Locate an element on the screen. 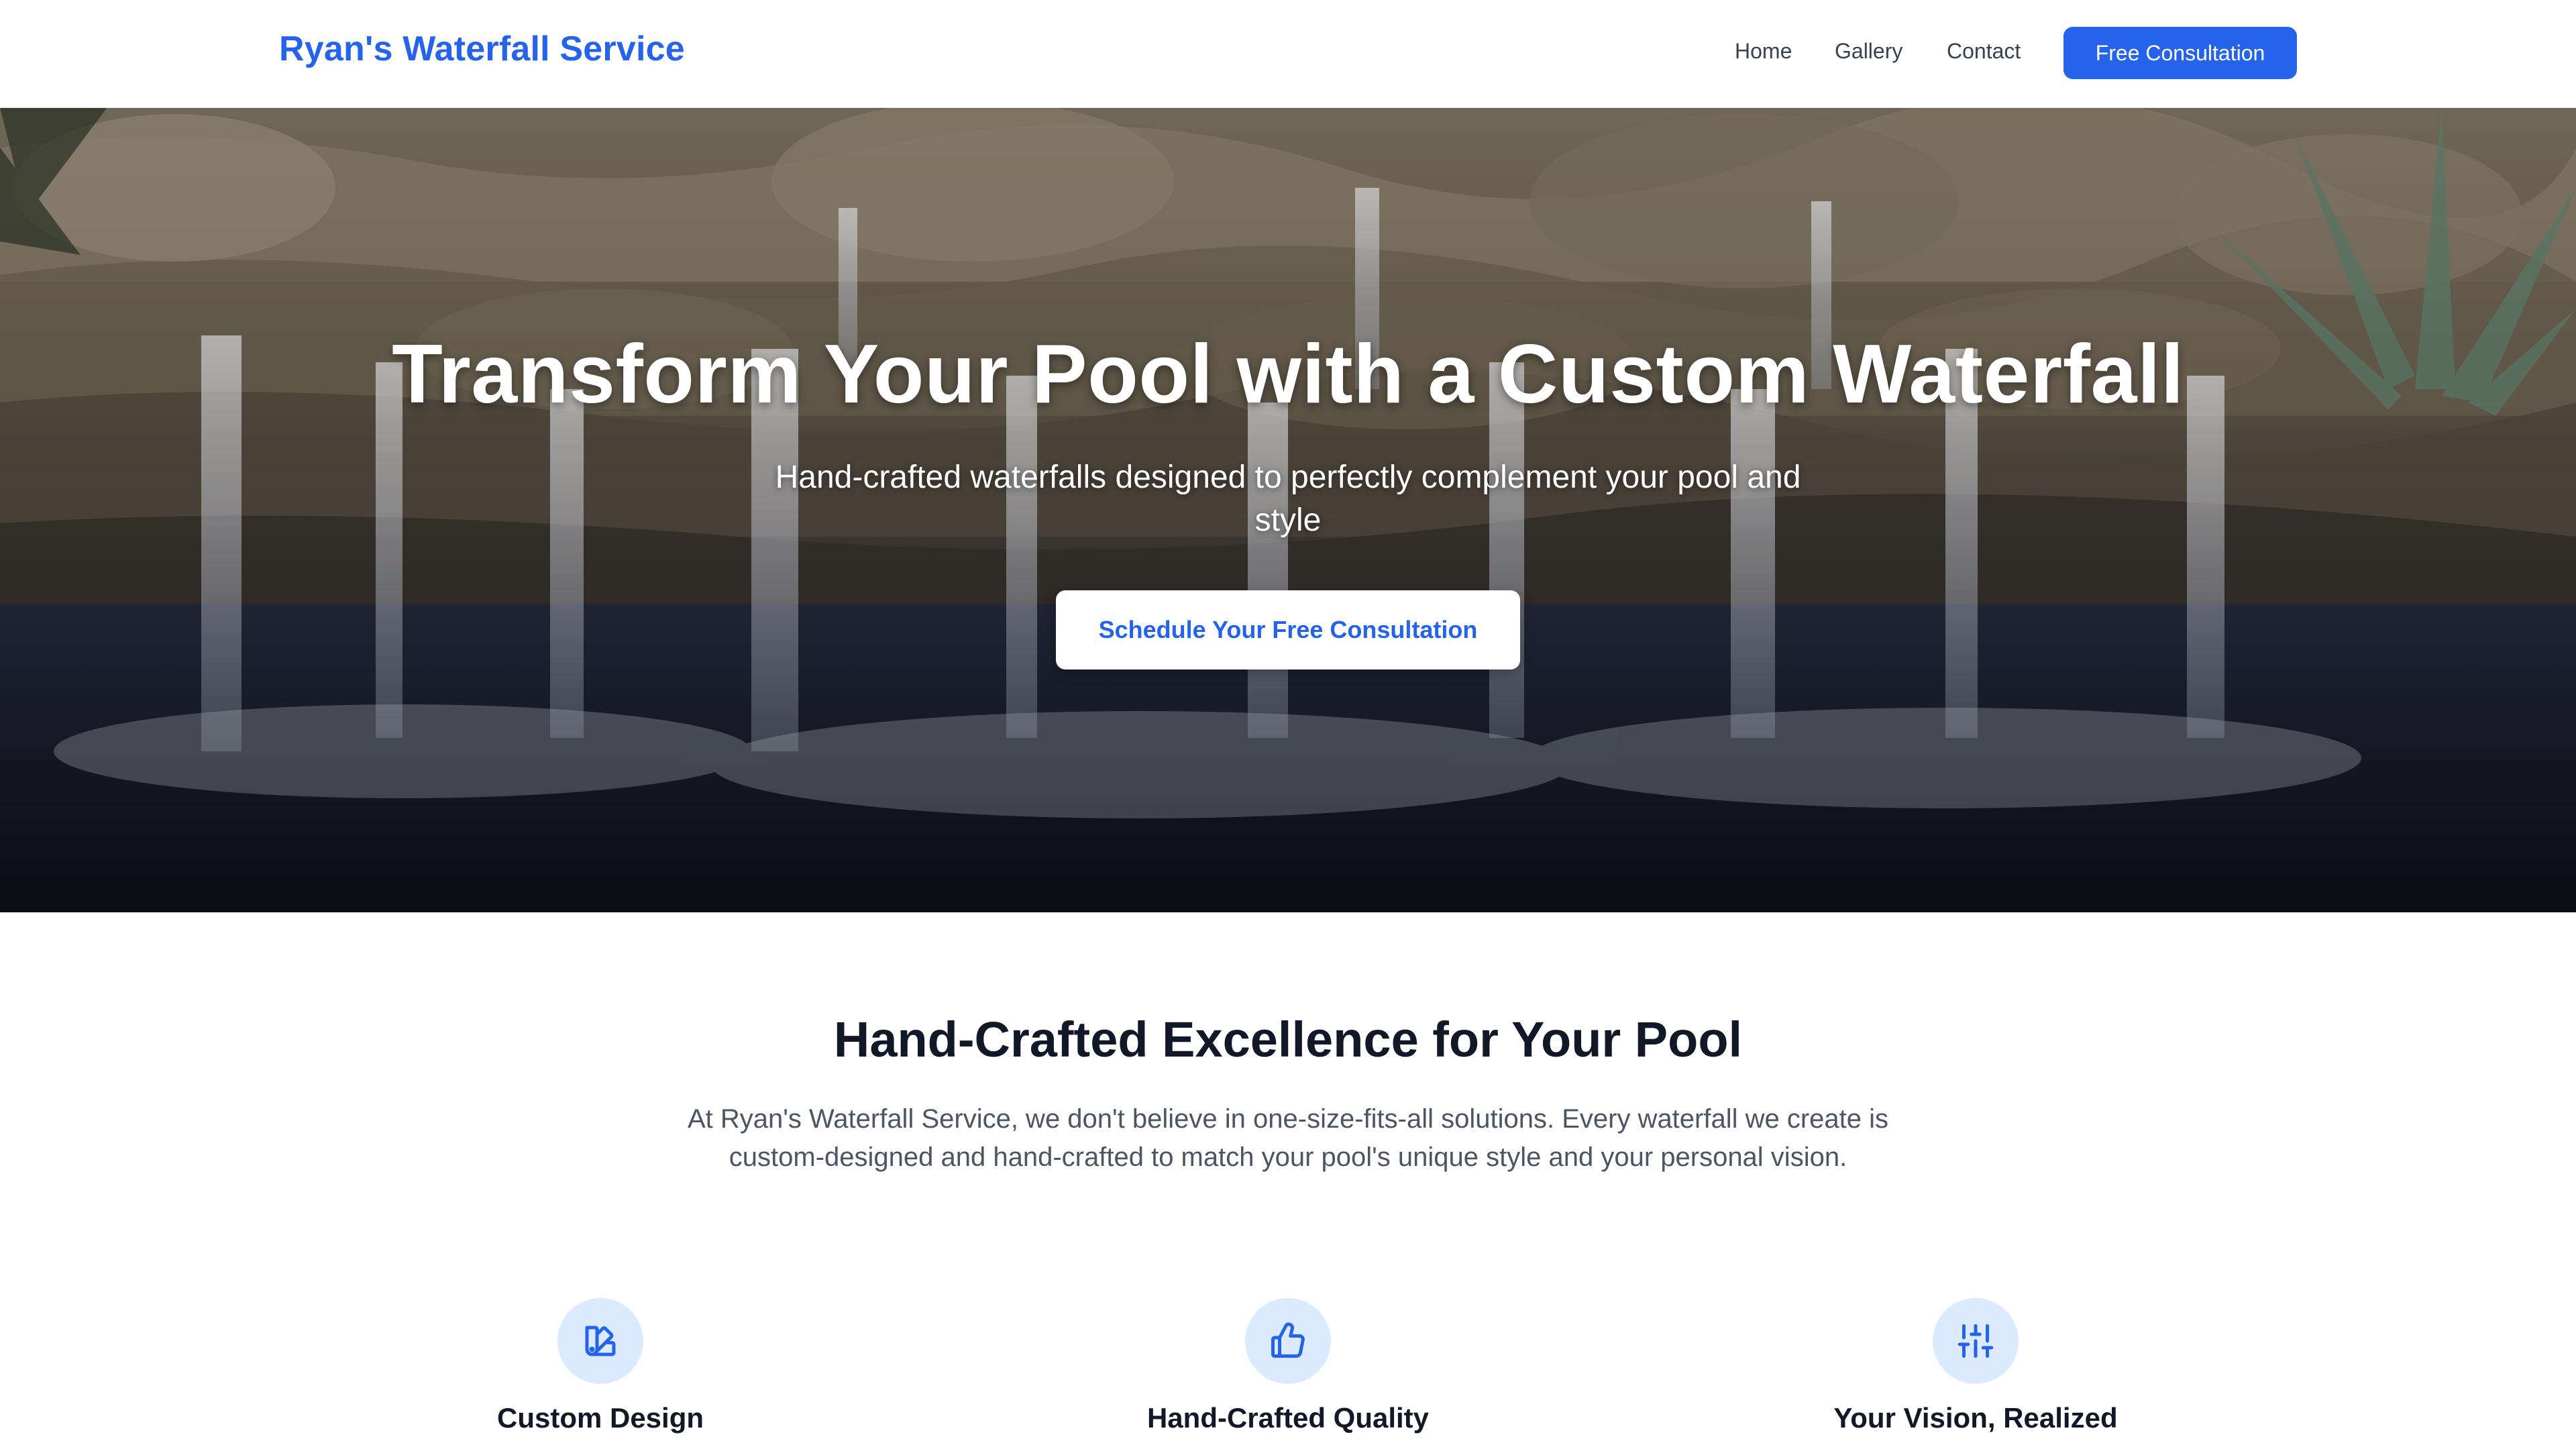 This screenshot has width=2576, height=1449. feature-card: Your Vision, Realized is located at coordinates (1975, 1373).